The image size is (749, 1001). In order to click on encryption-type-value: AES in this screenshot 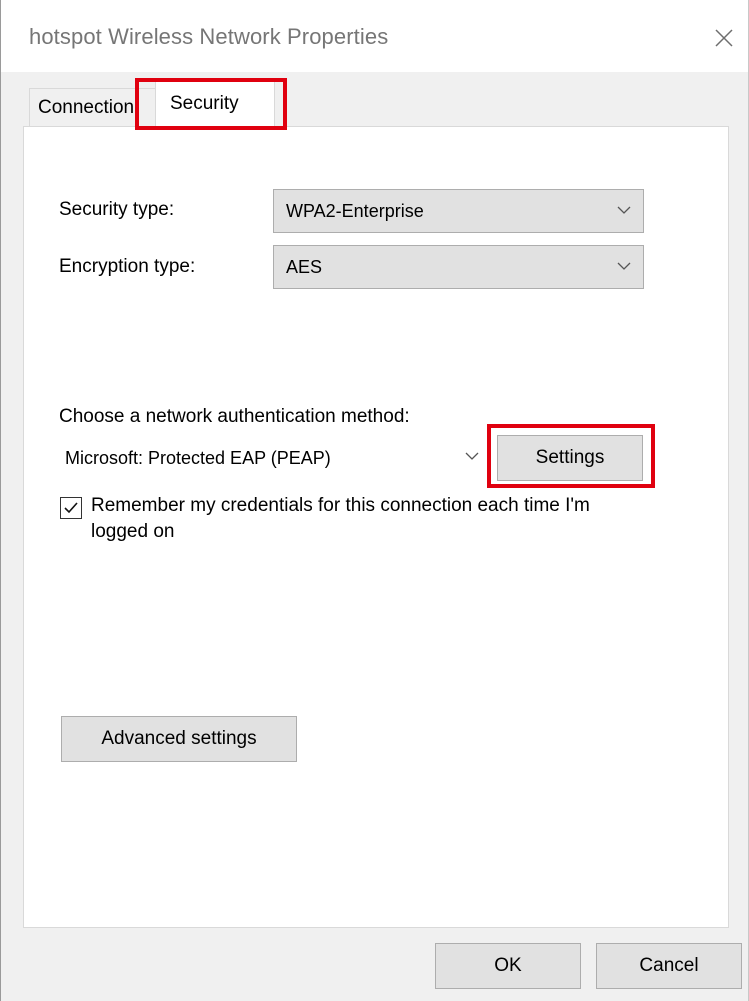, I will do `click(304, 266)`.